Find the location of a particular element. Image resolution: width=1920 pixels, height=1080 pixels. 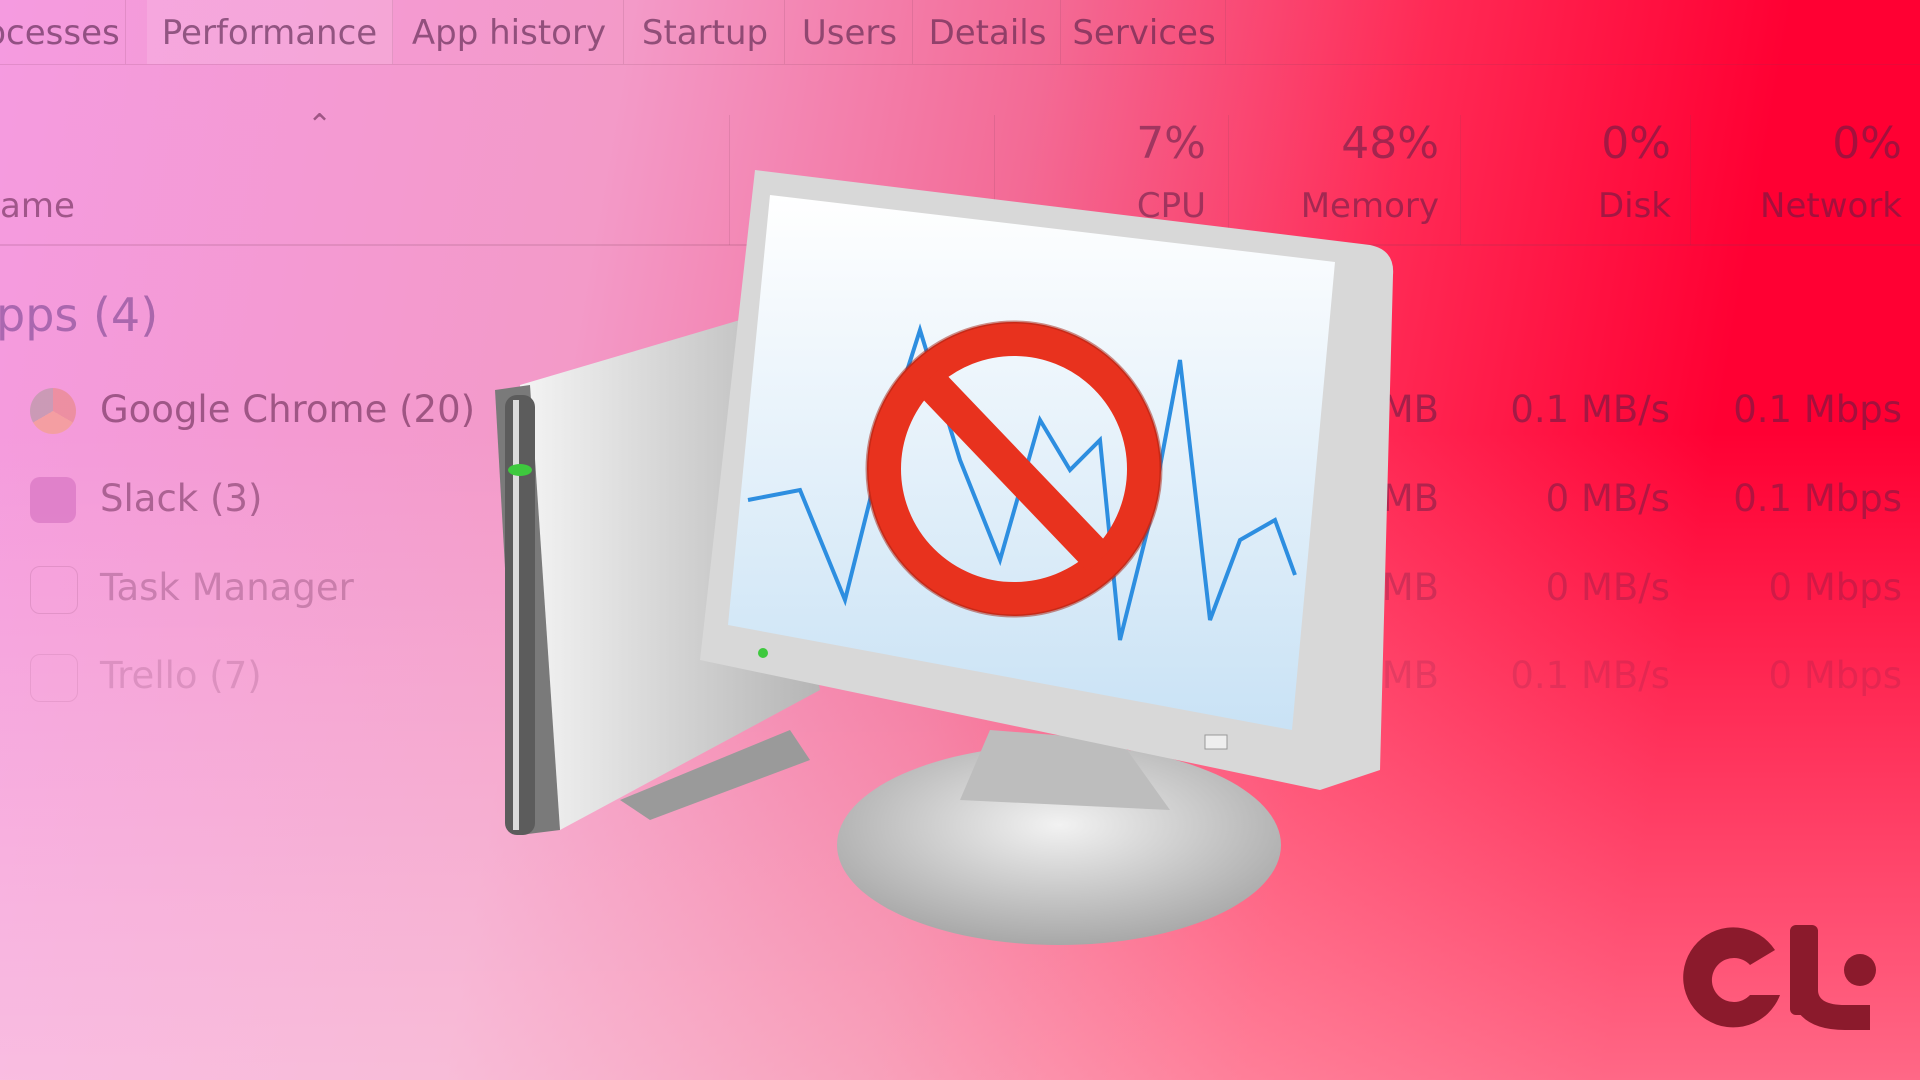

brand-logo is located at coordinates (1779, 977).